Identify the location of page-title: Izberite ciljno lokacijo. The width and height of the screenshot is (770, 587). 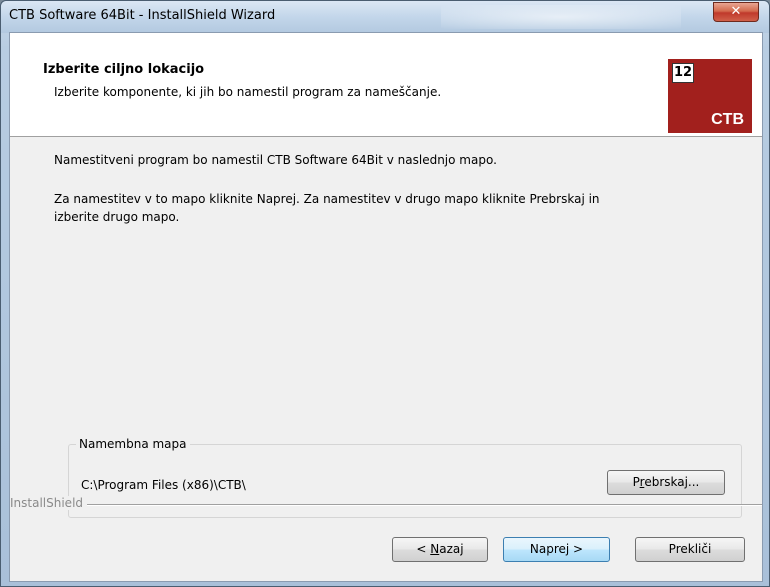
(124, 69).